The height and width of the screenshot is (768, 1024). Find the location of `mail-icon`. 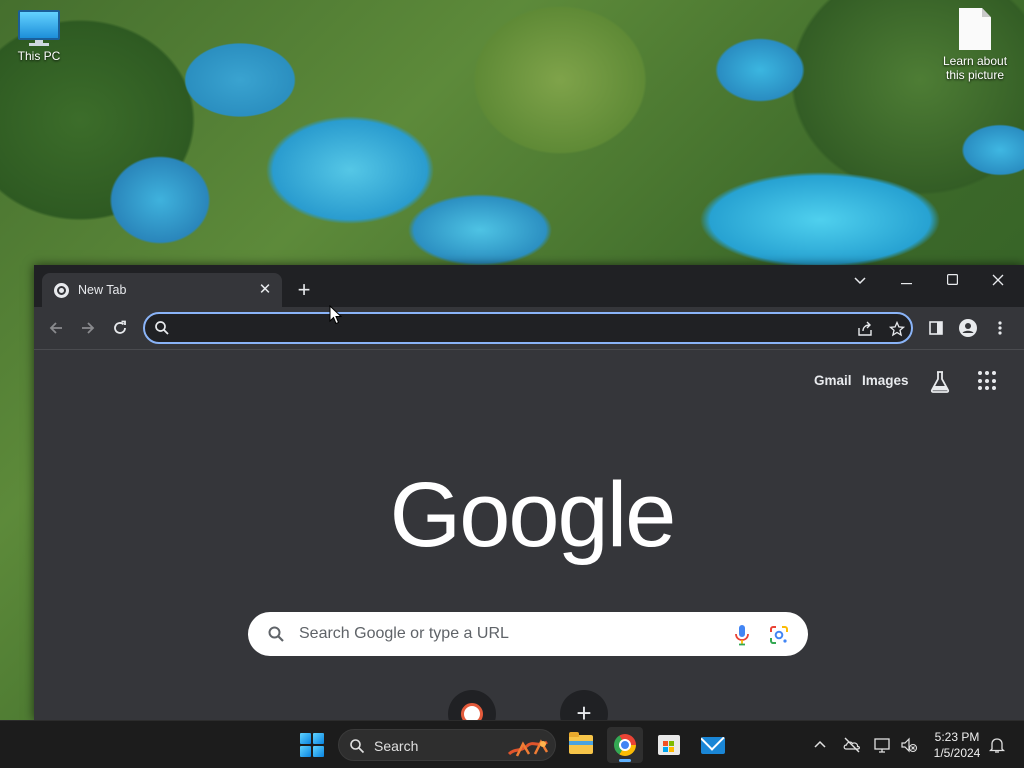

mail-icon is located at coordinates (713, 745).